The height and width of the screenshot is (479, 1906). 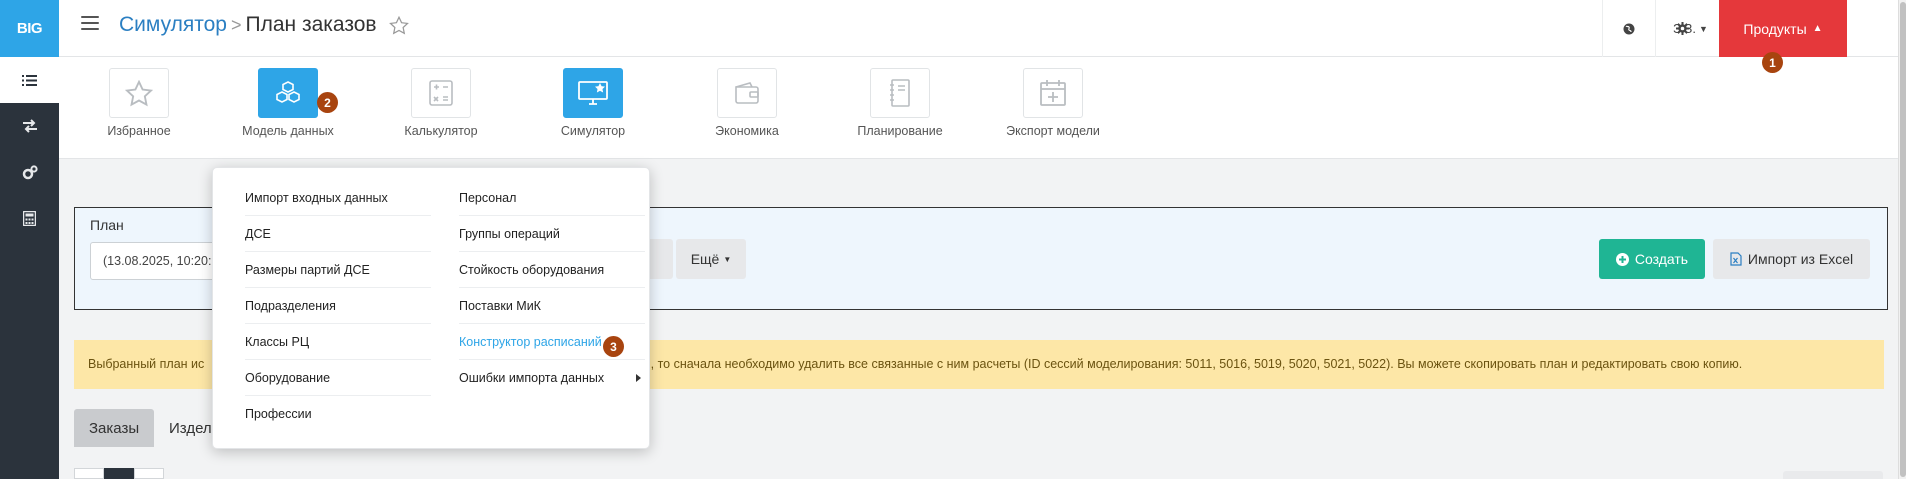 I want to click on menu-item-professions: Профессии, so click(x=338, y=414).